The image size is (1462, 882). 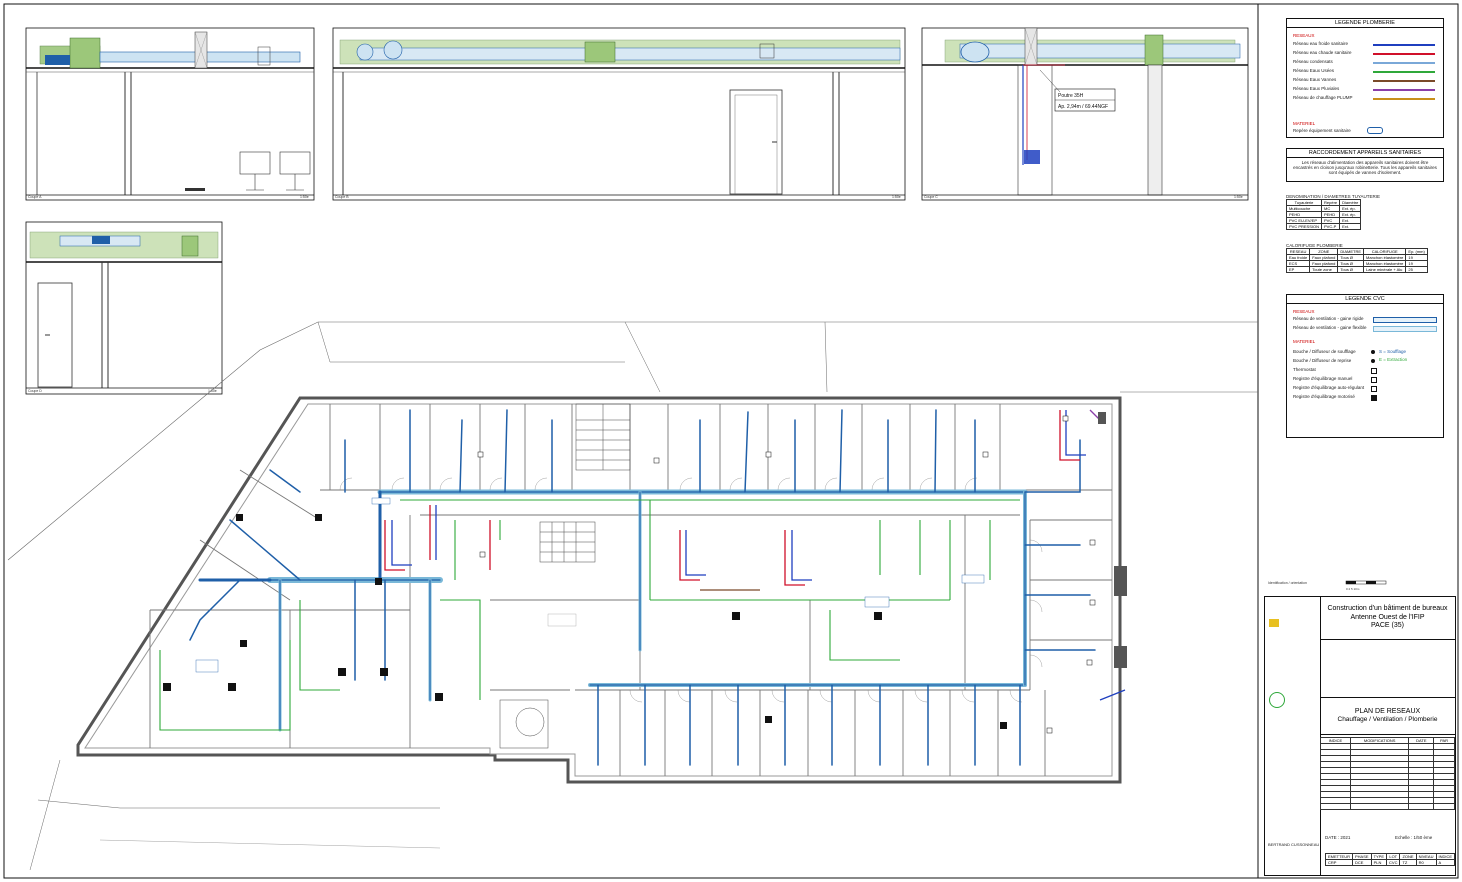 I want to click on denomination-cell: PVC EU-EV/EP, so click(x=1304, y=221).